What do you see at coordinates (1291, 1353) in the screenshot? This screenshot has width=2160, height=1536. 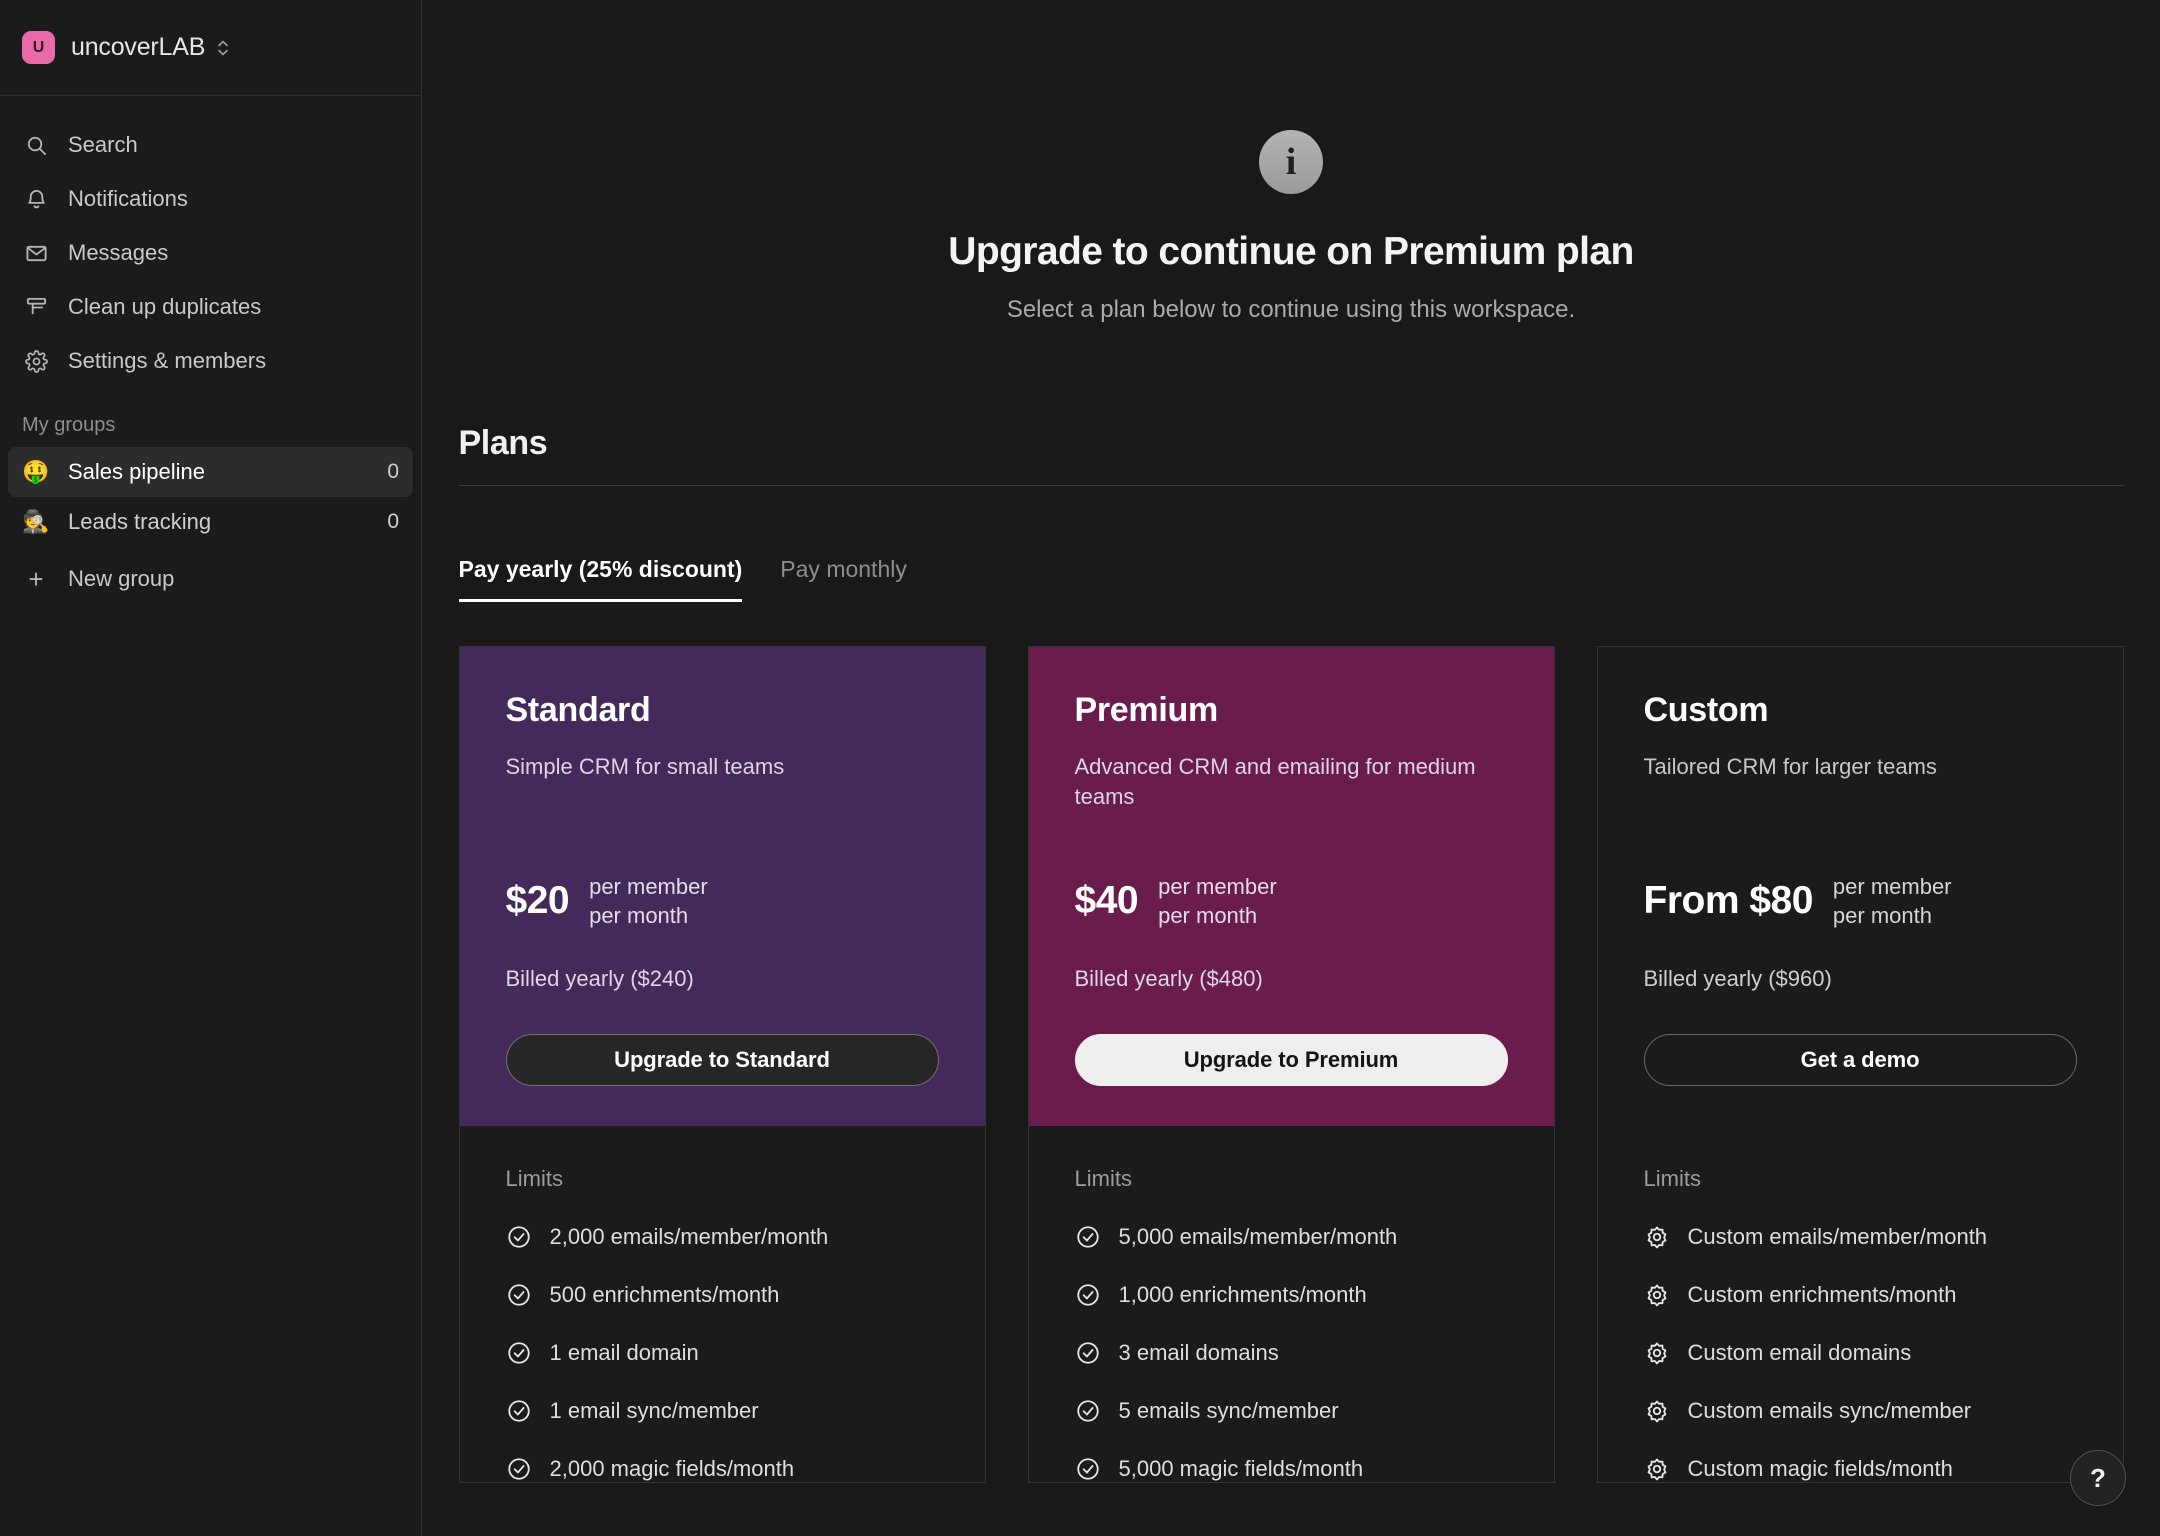 I see `limit-row: 3 email domains` at bounding box center [1291, 1353].